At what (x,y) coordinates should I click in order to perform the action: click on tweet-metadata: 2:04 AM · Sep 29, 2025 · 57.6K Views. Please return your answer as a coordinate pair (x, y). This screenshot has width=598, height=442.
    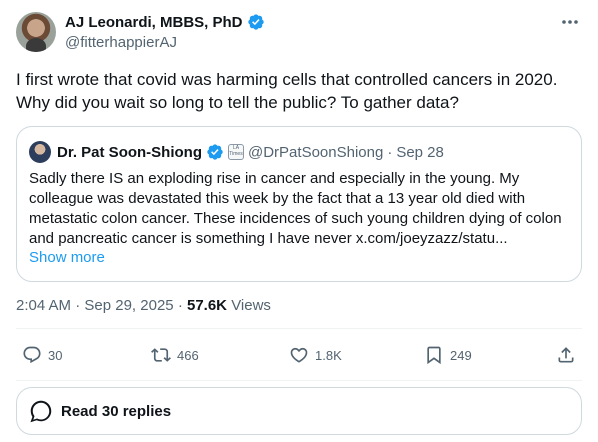
    Looking at the image, I should click on (143, 305).